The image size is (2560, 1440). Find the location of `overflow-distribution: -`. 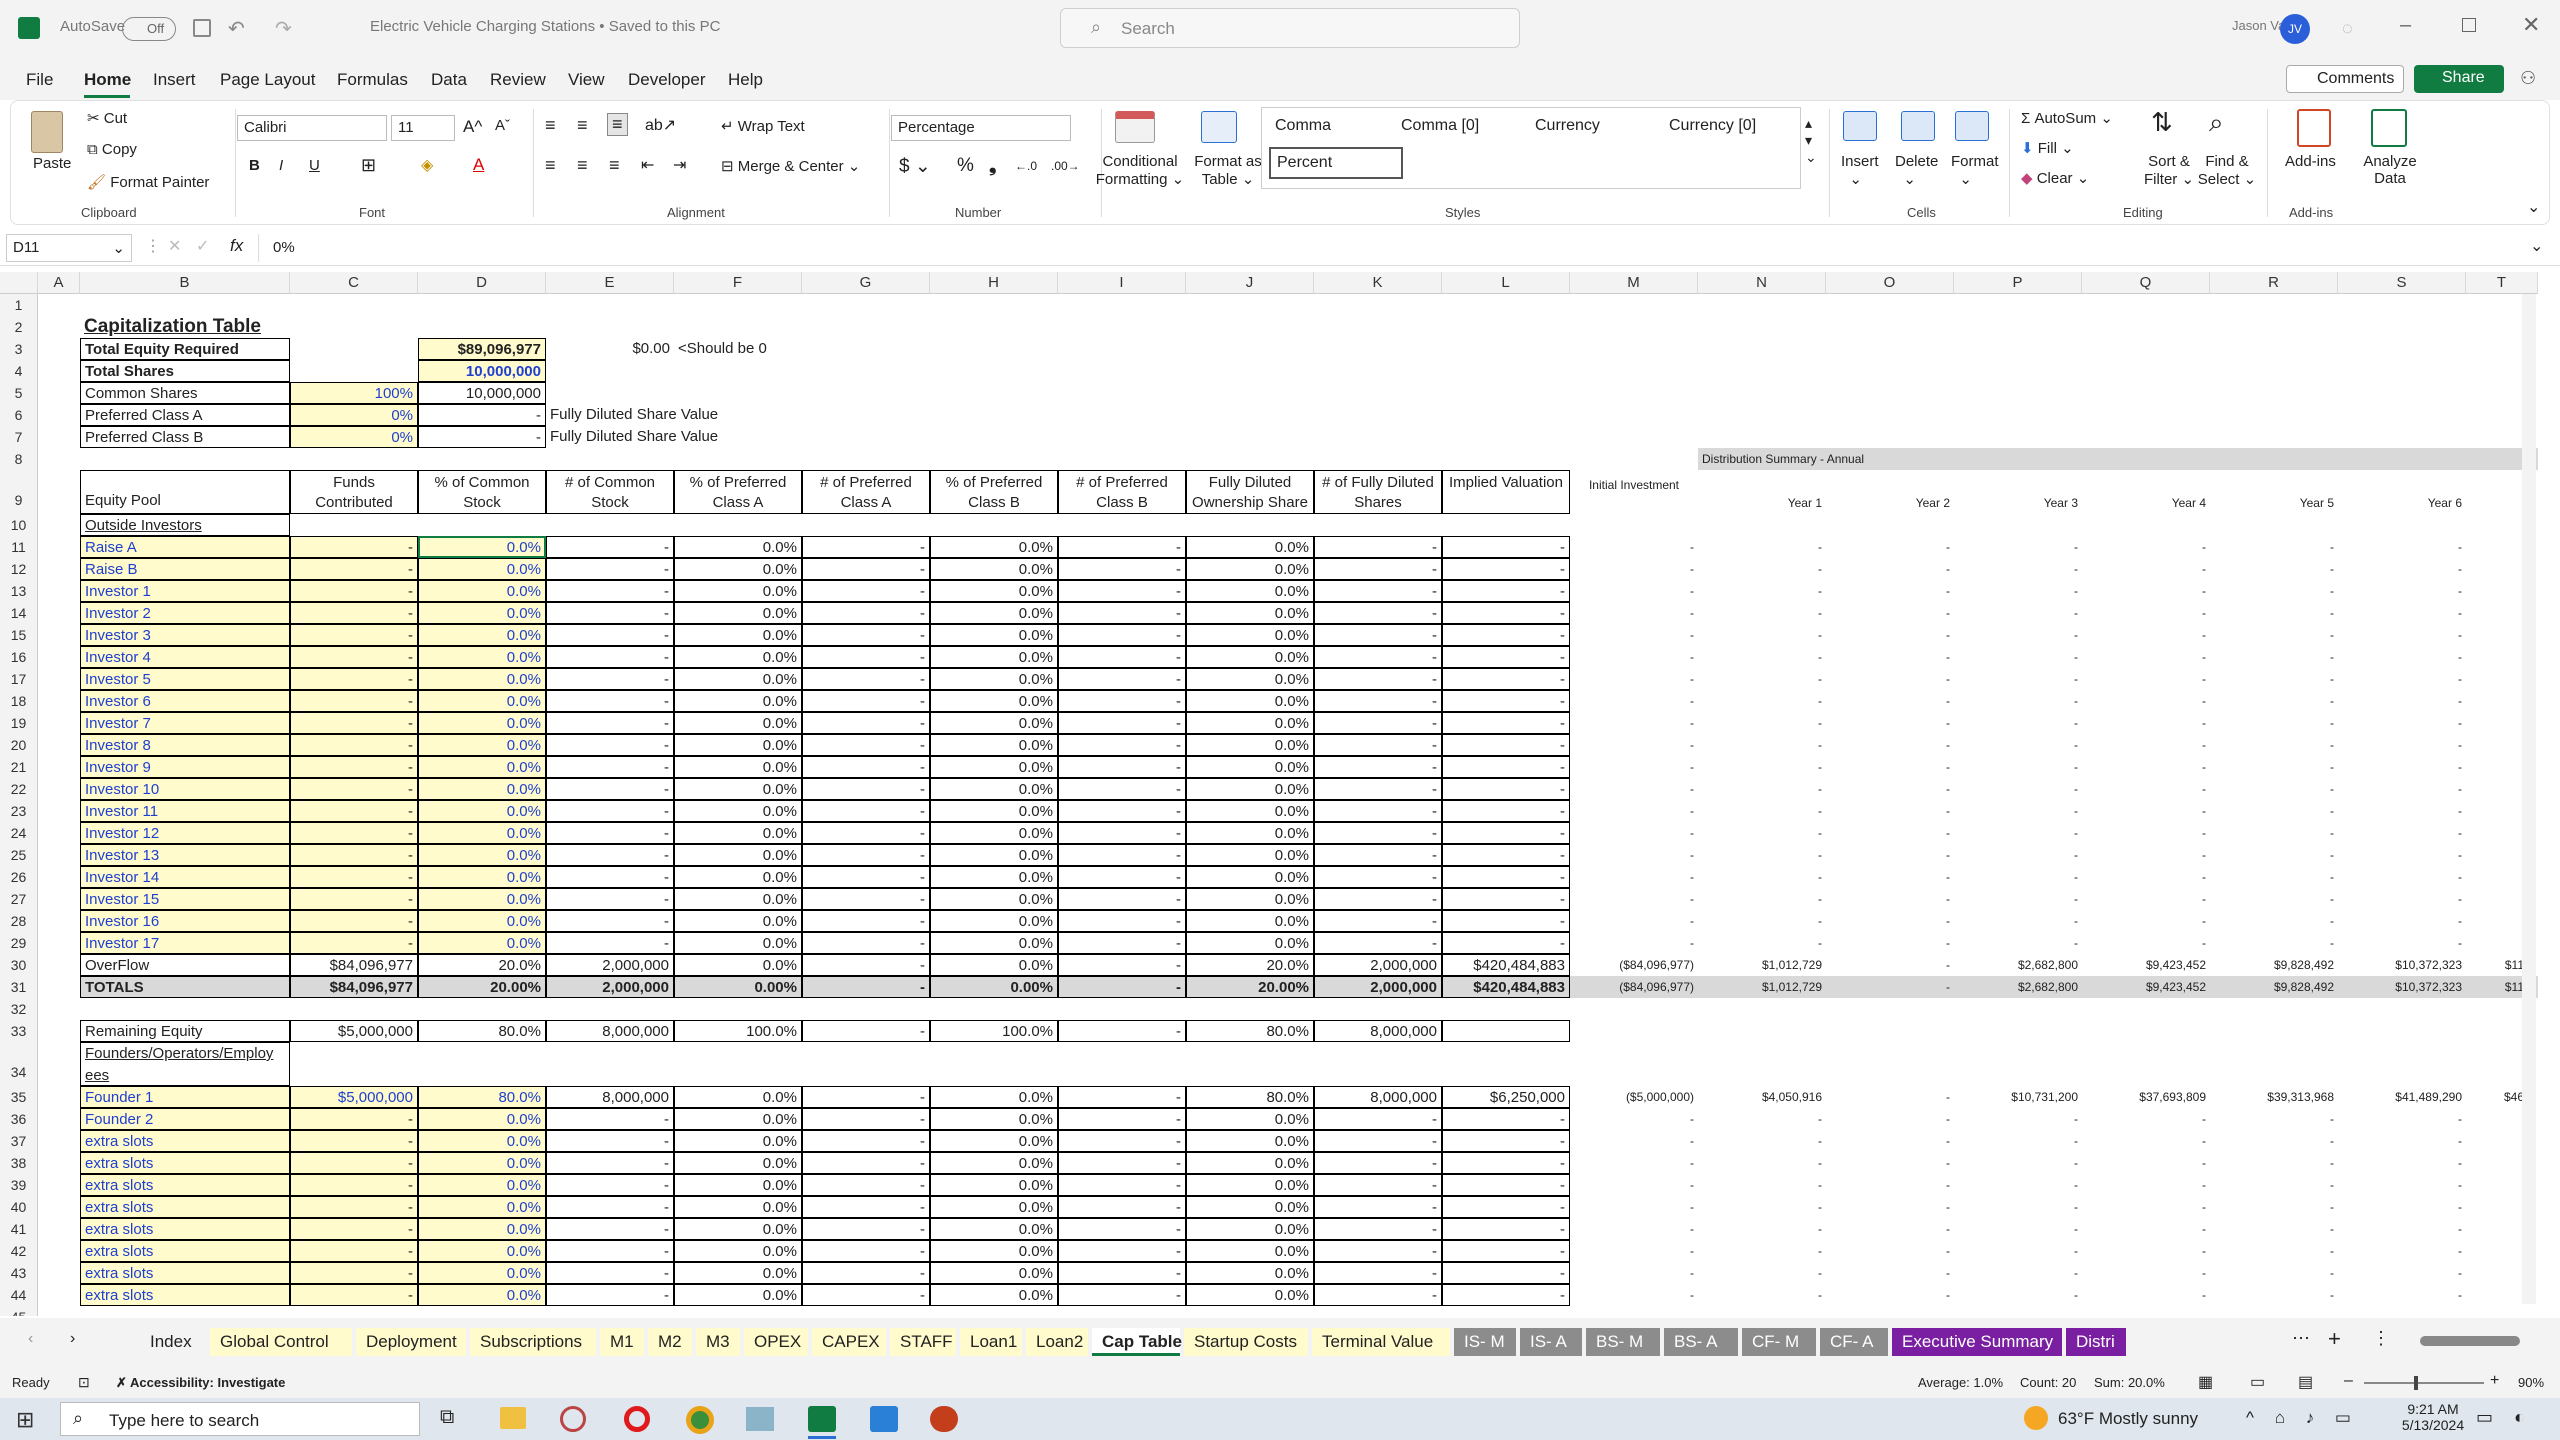

overflow-distribution: - is located at coordinates (1890, 965).